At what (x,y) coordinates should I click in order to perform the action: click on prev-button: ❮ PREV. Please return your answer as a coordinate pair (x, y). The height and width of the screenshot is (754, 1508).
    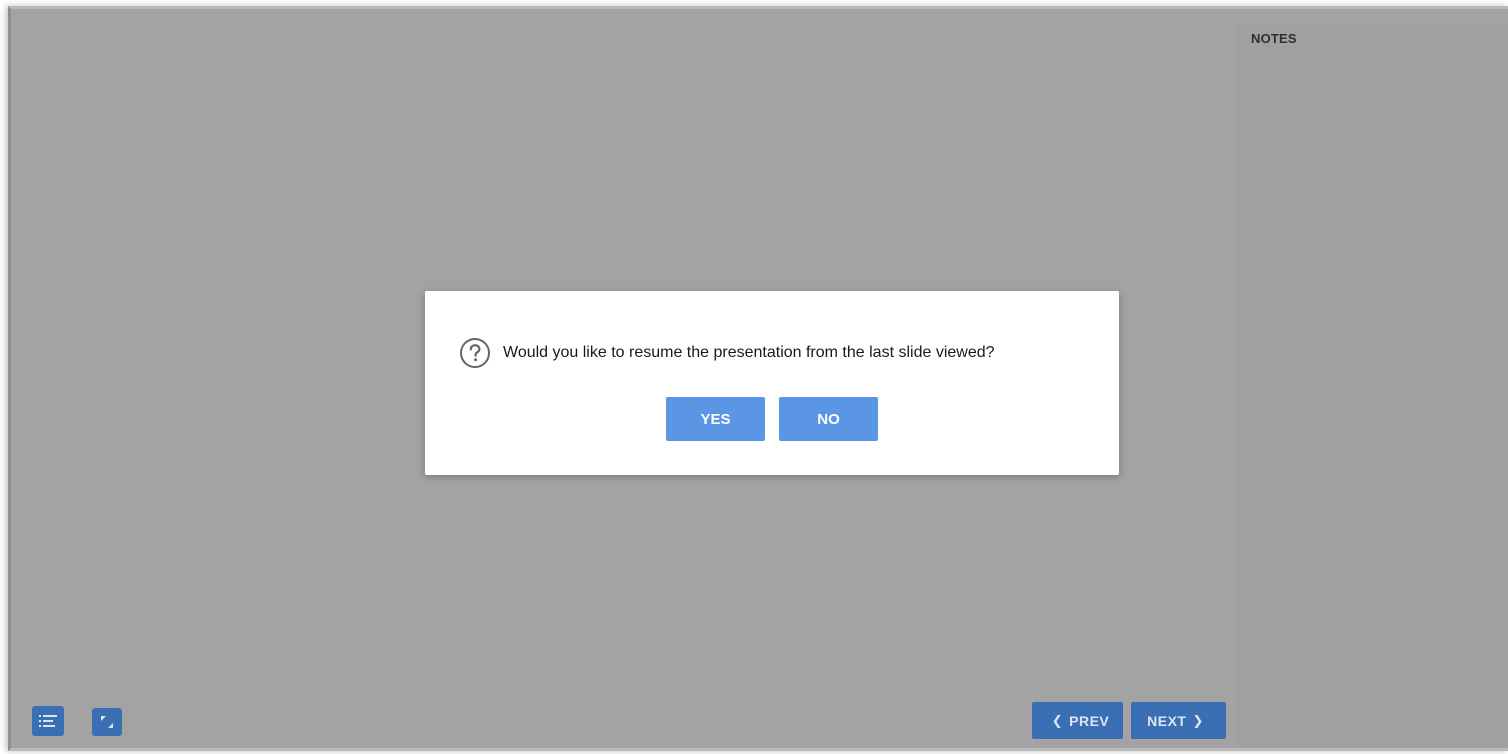
    Looking at the image, I should click on (1077, 720).